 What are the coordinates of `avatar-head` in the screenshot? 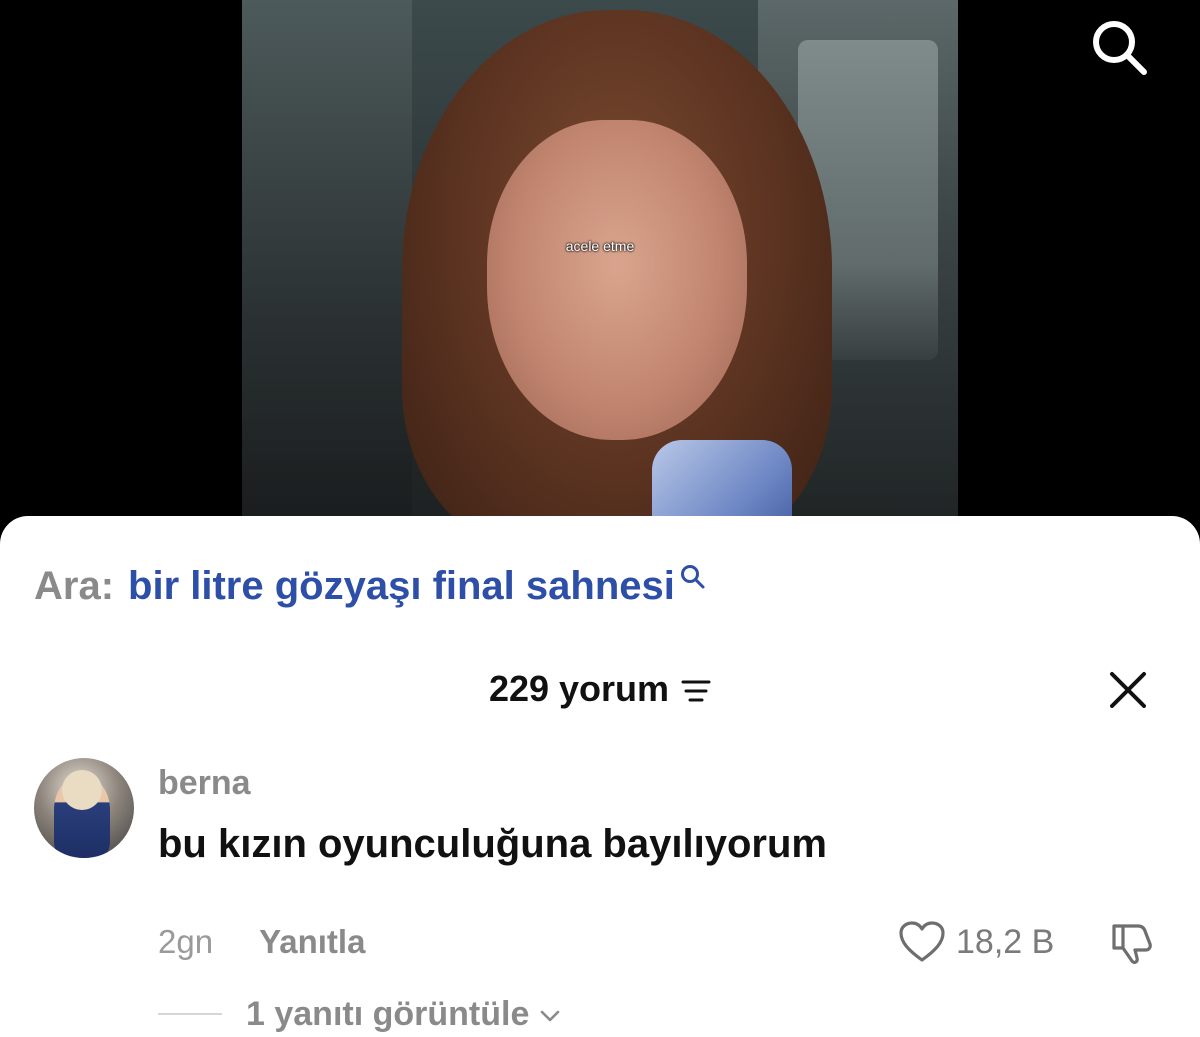 It's located at (82, 790).